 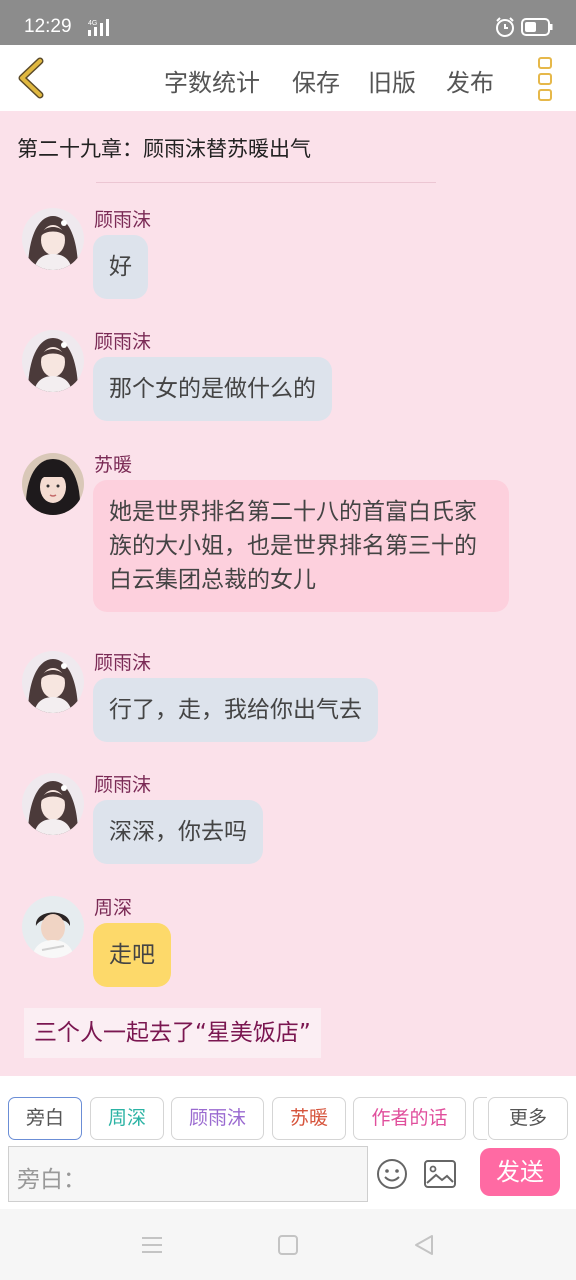 I want to click on role-chip-label: 作者的话, so click(x=409, y=1118).